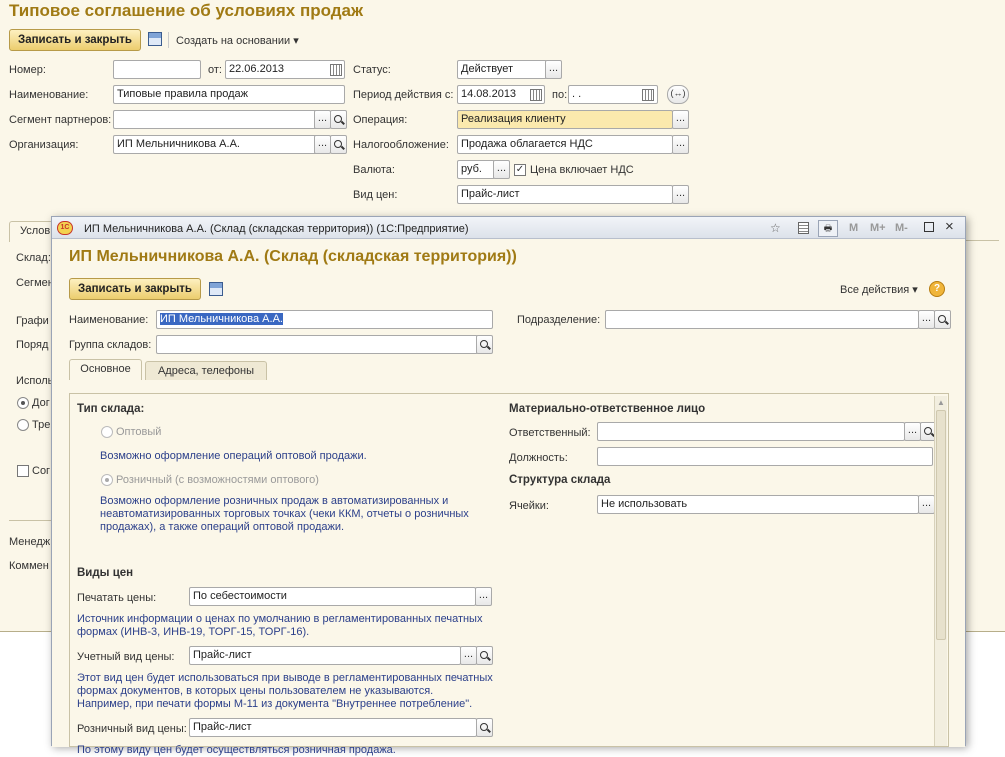 The width and height of the screenshot is (1005, 757). I want to click on dialog-save-close-button: Записать и закрыть, so click(135, 289).